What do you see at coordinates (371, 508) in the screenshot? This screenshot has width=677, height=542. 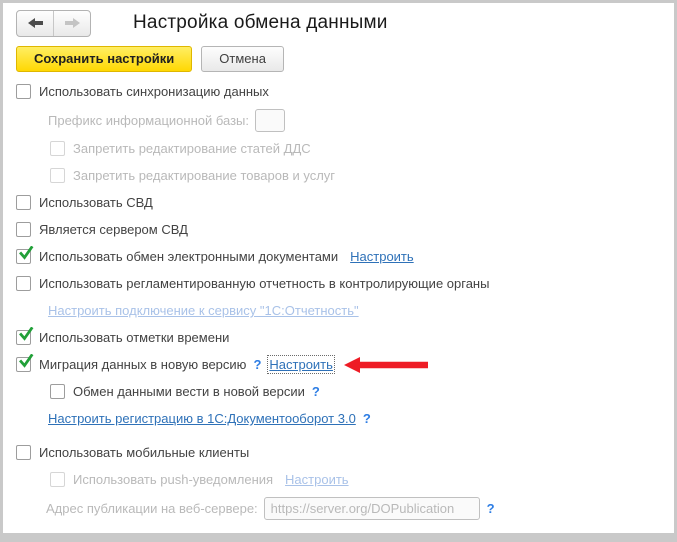 I see `address-input` at bounding box center [371, 508].